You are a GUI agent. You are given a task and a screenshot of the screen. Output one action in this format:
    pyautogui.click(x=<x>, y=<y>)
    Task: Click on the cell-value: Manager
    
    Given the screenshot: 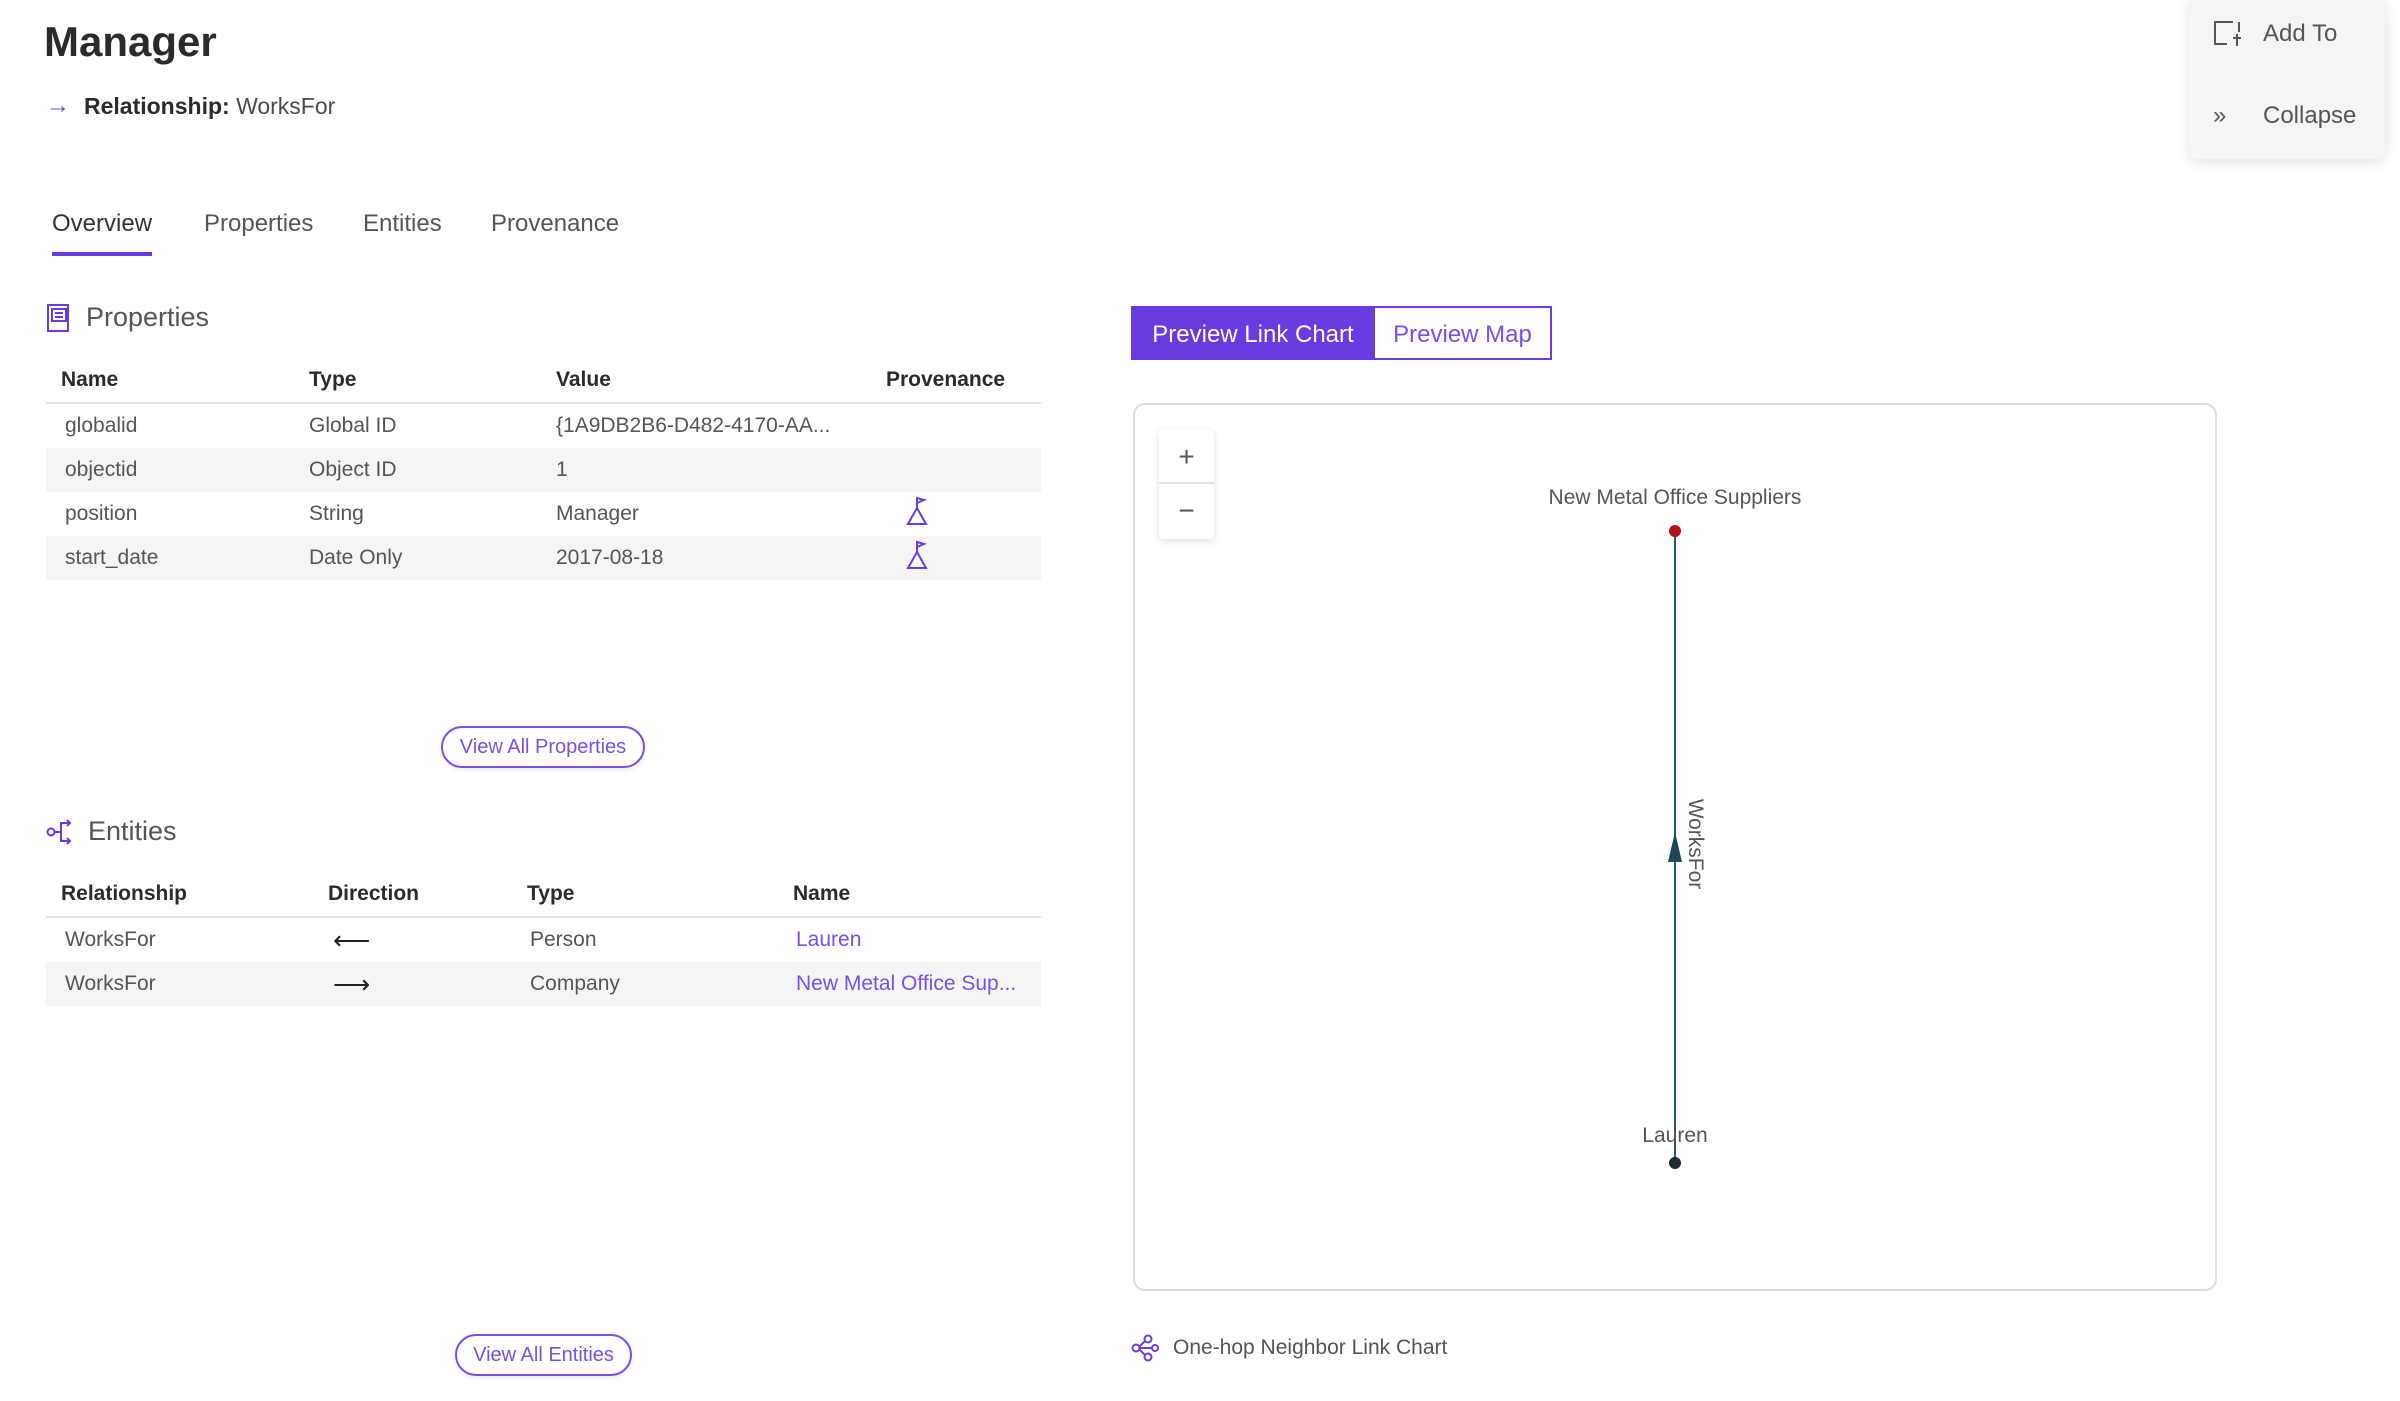 What is the action you would take?
    pyautogui.click(x=597, y=513)
    